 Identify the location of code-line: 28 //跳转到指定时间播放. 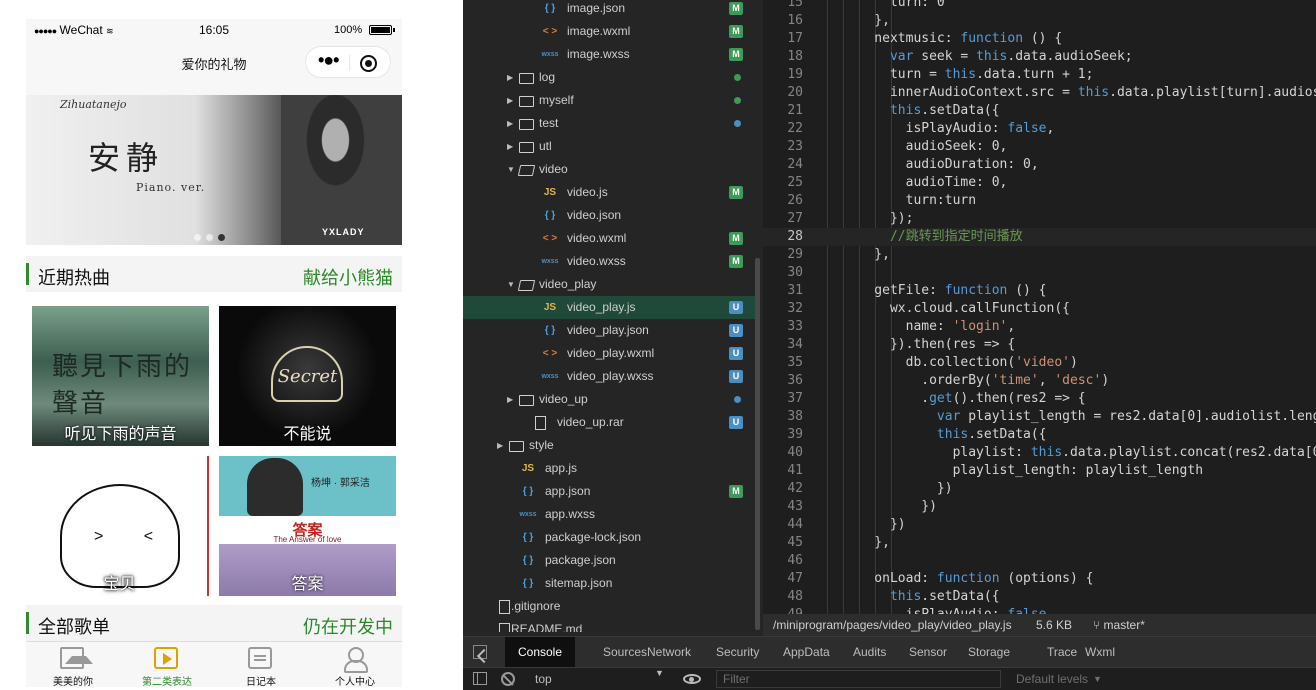
(1039, 237).